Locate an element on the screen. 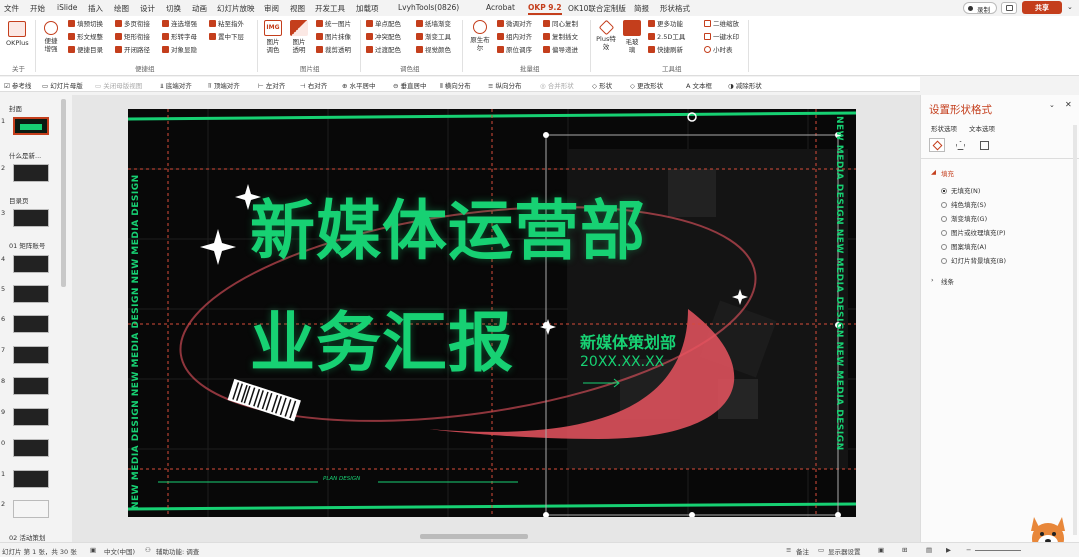 The image size is (1079, 557). tab-shape-options: 形状选项 is located at coordinates (944, 128).